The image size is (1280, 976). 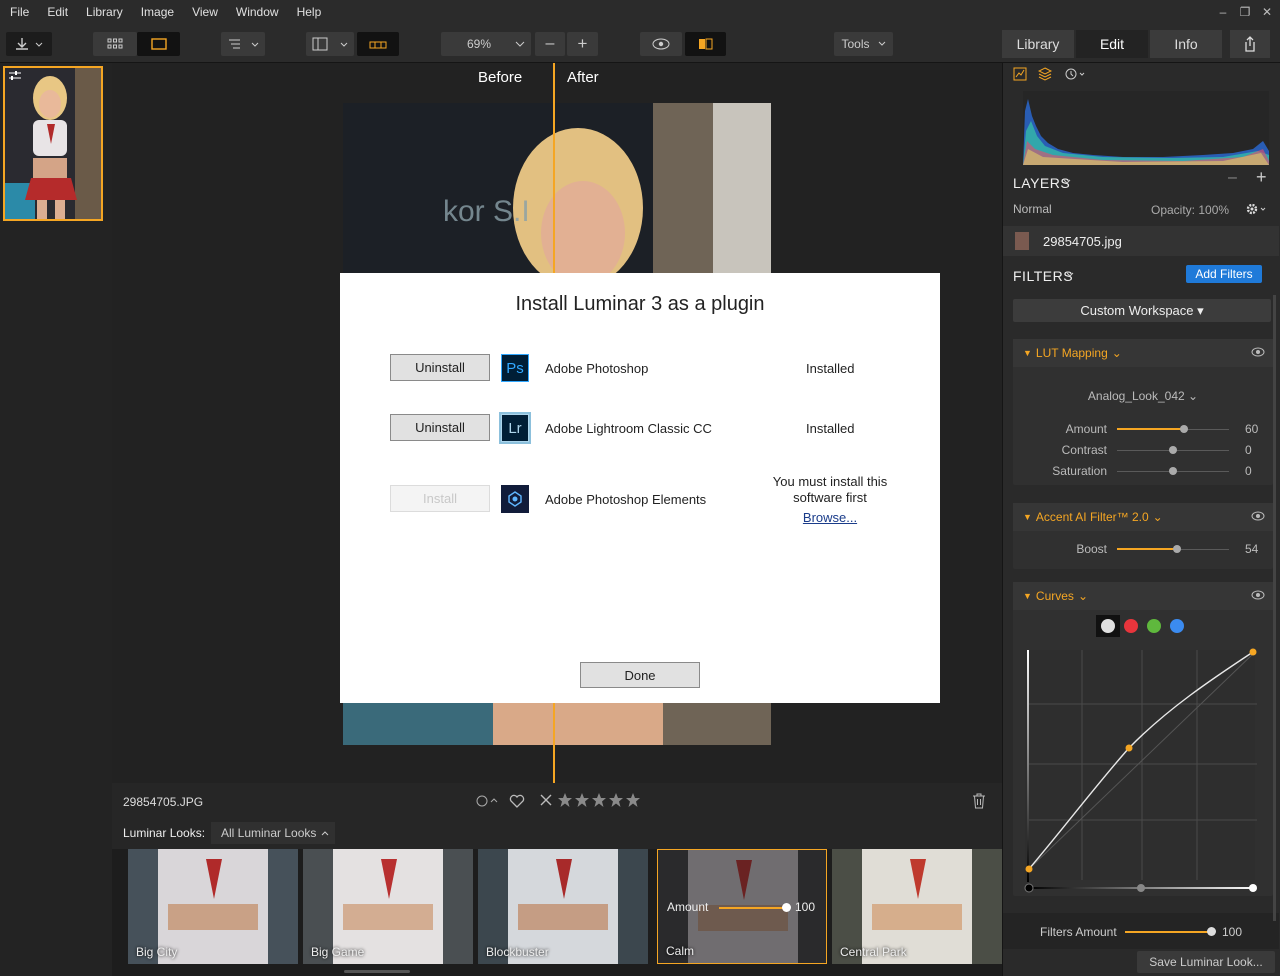 I want to click on menu-image: Image, so click(x=157, y=12).